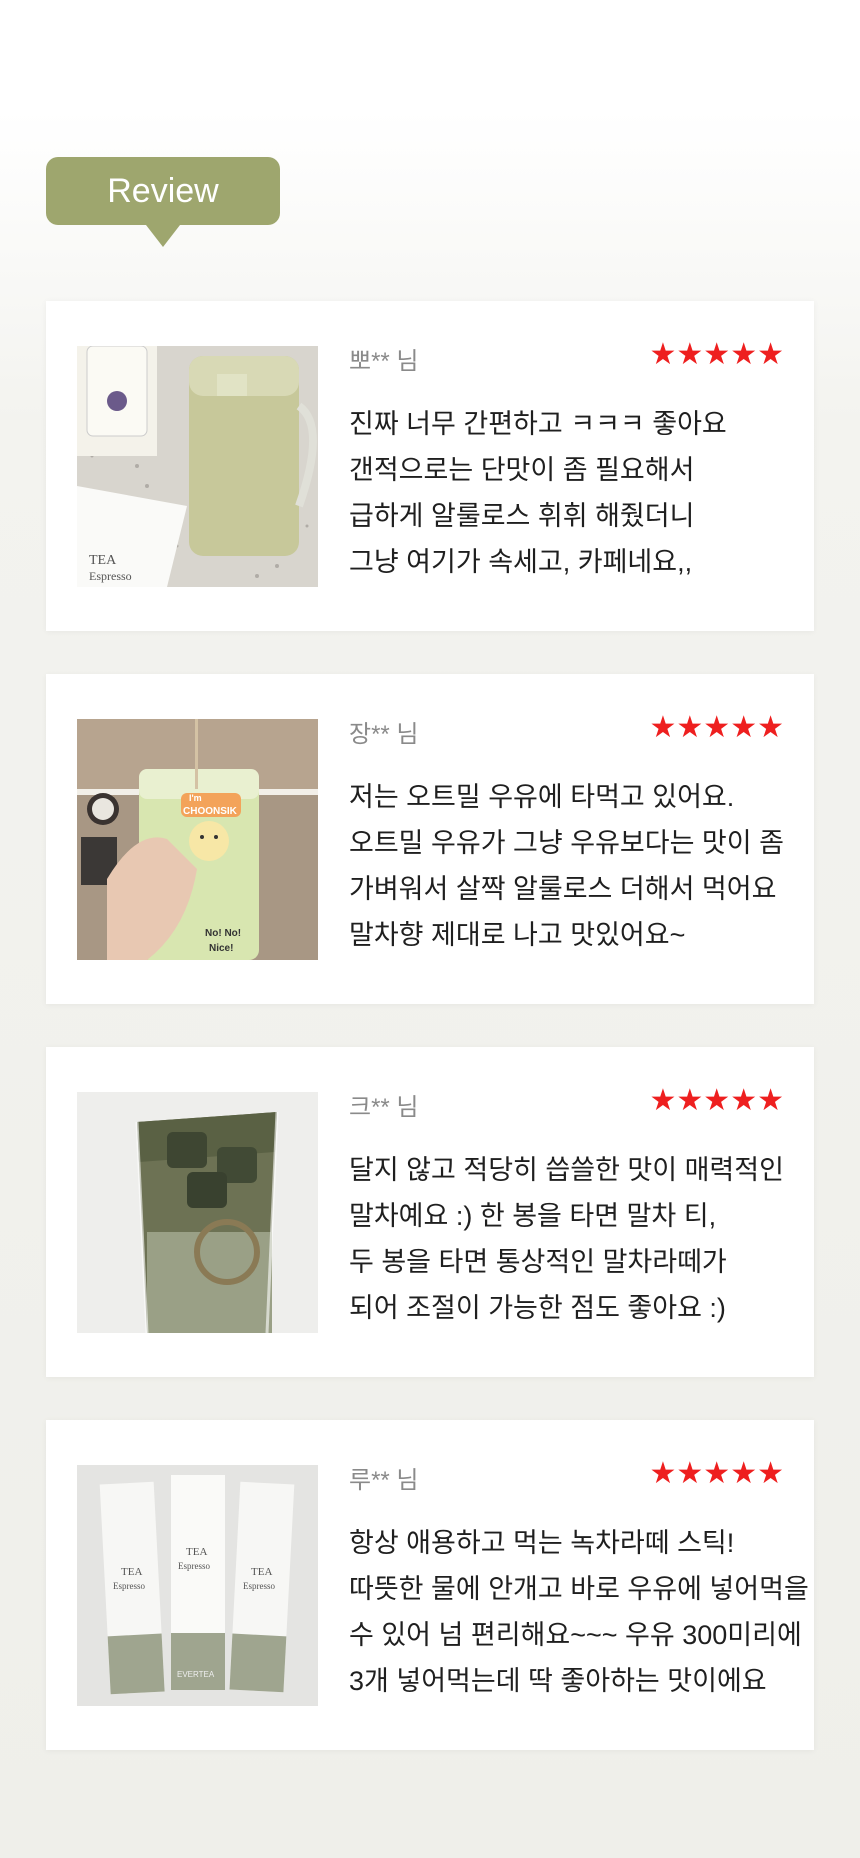  Describe the element at coordinates (542, 797) in the screenshot. I see `review-line: 저는 오트밀 우유에 타먹고 있어요.` at that location.